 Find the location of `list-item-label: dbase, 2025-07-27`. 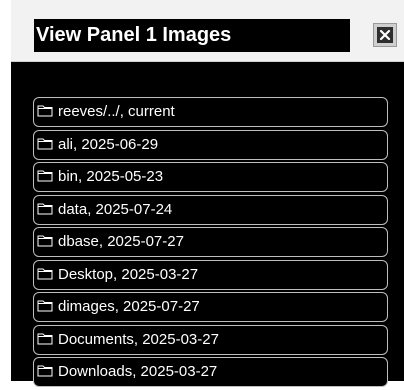

list-item-label: dbase, 2025-07-27 is located at coordinates (121, 242).